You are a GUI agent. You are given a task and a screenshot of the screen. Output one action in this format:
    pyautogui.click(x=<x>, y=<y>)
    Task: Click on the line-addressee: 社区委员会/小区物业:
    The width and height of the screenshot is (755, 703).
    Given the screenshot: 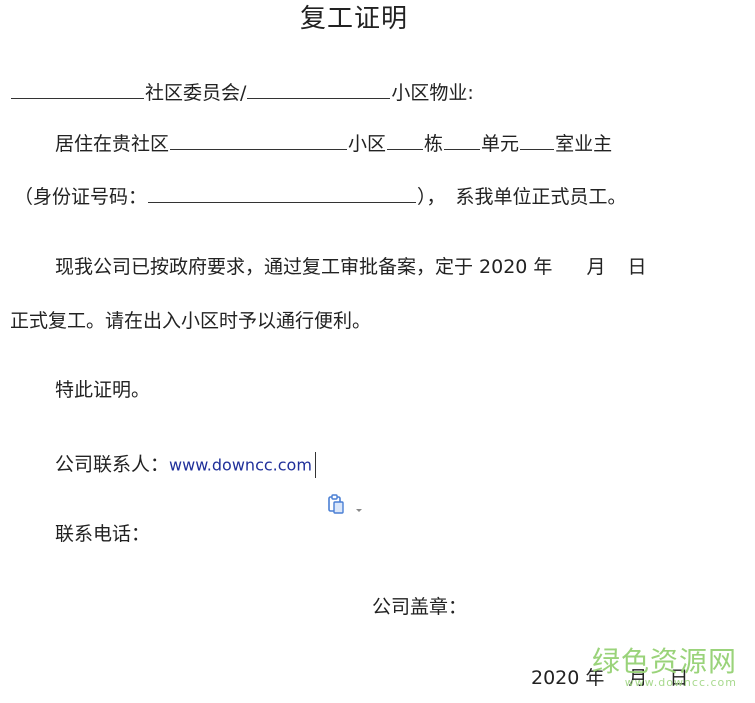 What is the action you would take?
    pyautogui.click(x=242, y=92)
    